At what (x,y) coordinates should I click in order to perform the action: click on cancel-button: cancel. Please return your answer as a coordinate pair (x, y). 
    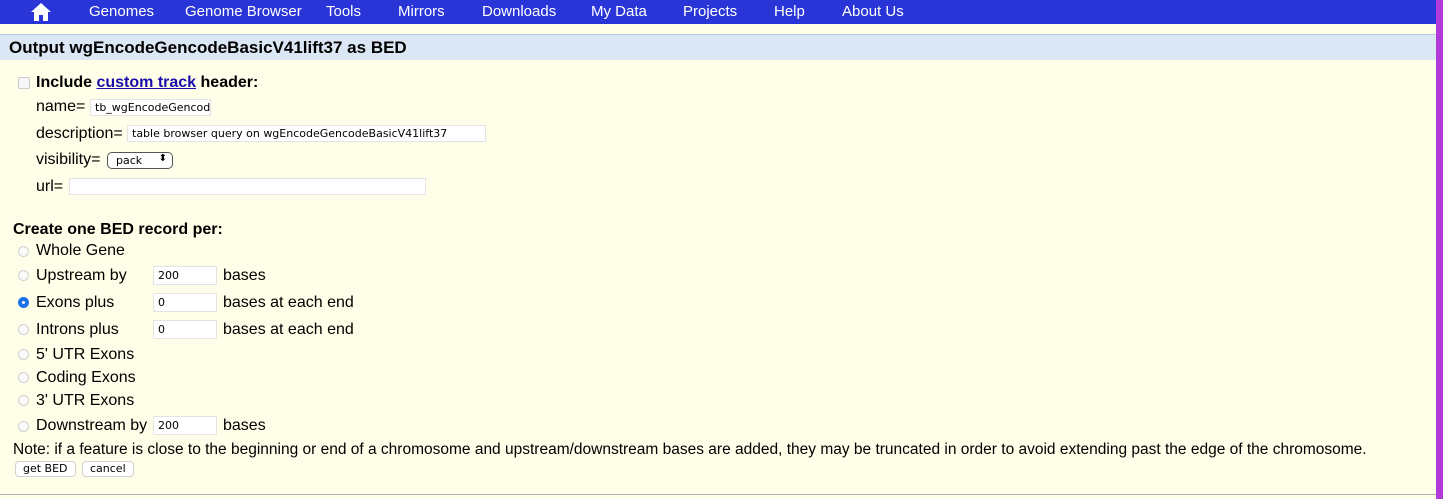
    Looking at the image, I should click on (108, 469).